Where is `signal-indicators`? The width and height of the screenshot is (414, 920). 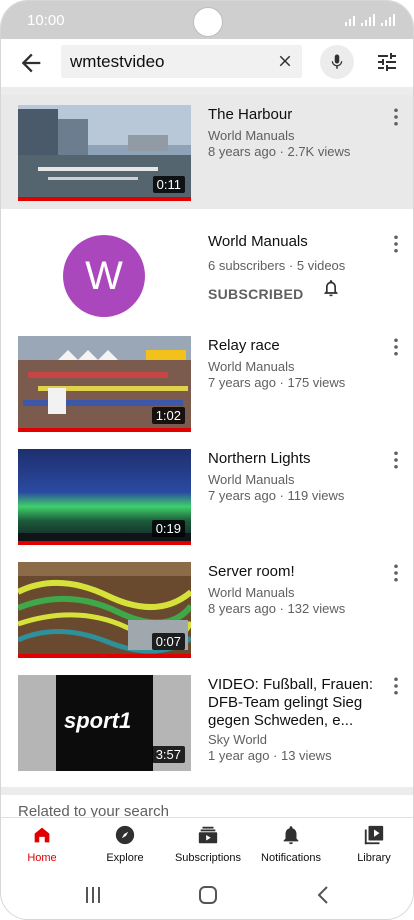
signal-indicators is located at coordinates (370, 20).